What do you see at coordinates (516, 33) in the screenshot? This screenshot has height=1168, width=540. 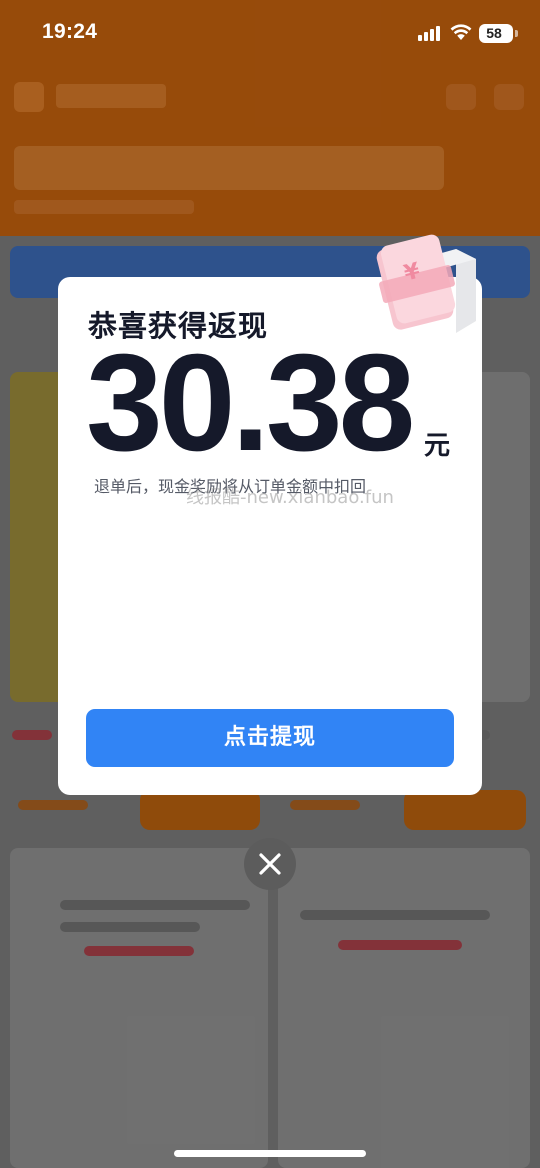 I see `battery-nub` at bounding box center [516, 33].